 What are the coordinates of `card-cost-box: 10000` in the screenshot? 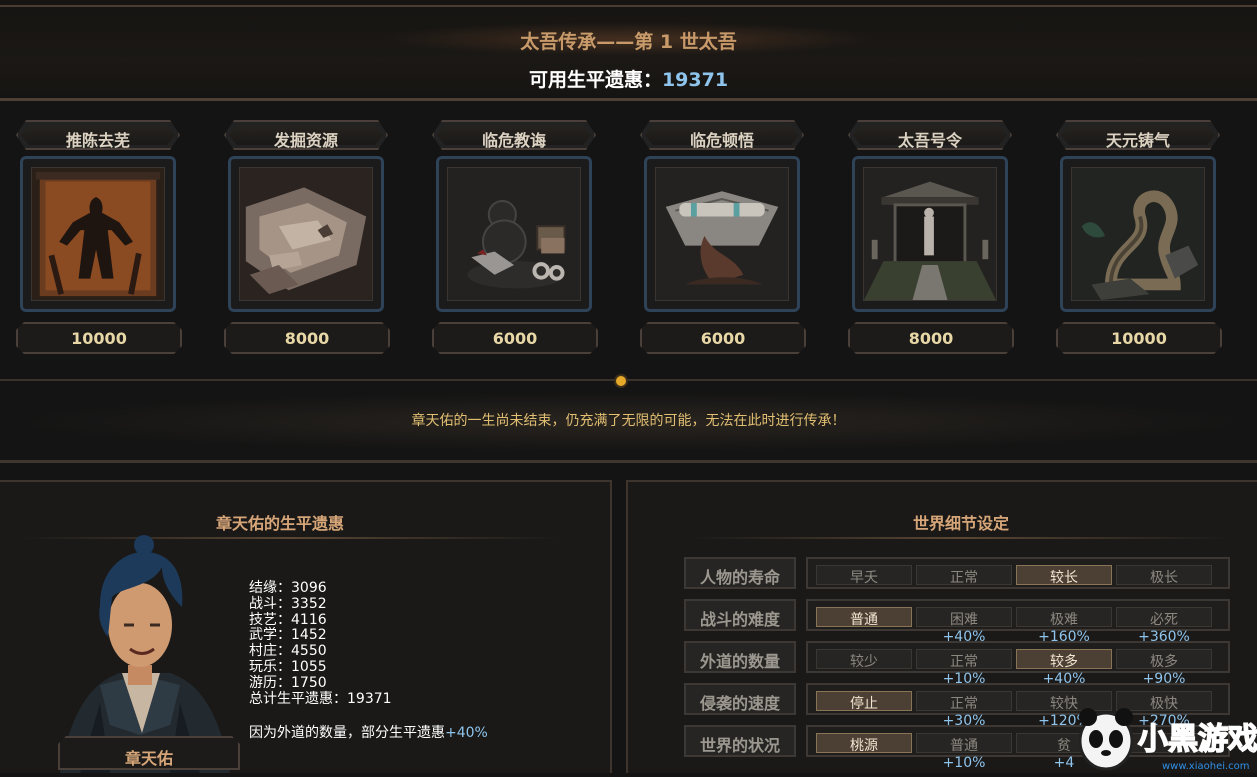 It's located at (1139, 338).